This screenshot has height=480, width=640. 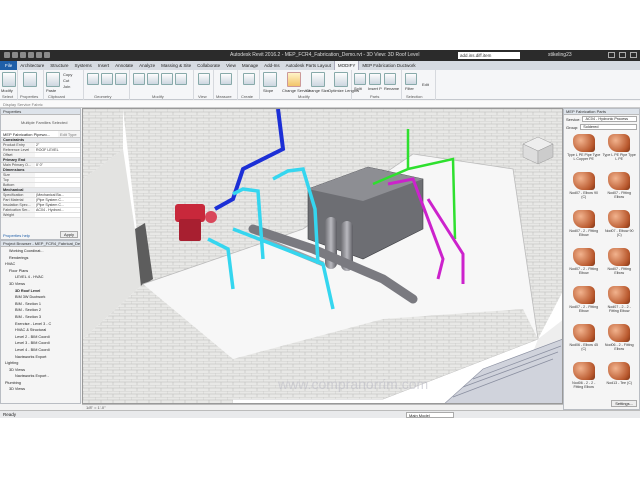 What do you see at coordinates (40, 337) in the screenshot?
I see `tree-item: Level 2 - BIM Coordi` at bounding box center [40, 337].